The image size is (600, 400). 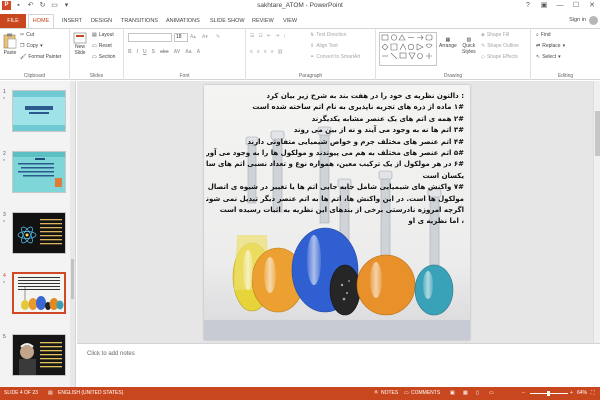 What do you see at coordinates (164, 52) in the screenshot?
I see `strikethrough-button: abc` at bounding box center [164, 52].